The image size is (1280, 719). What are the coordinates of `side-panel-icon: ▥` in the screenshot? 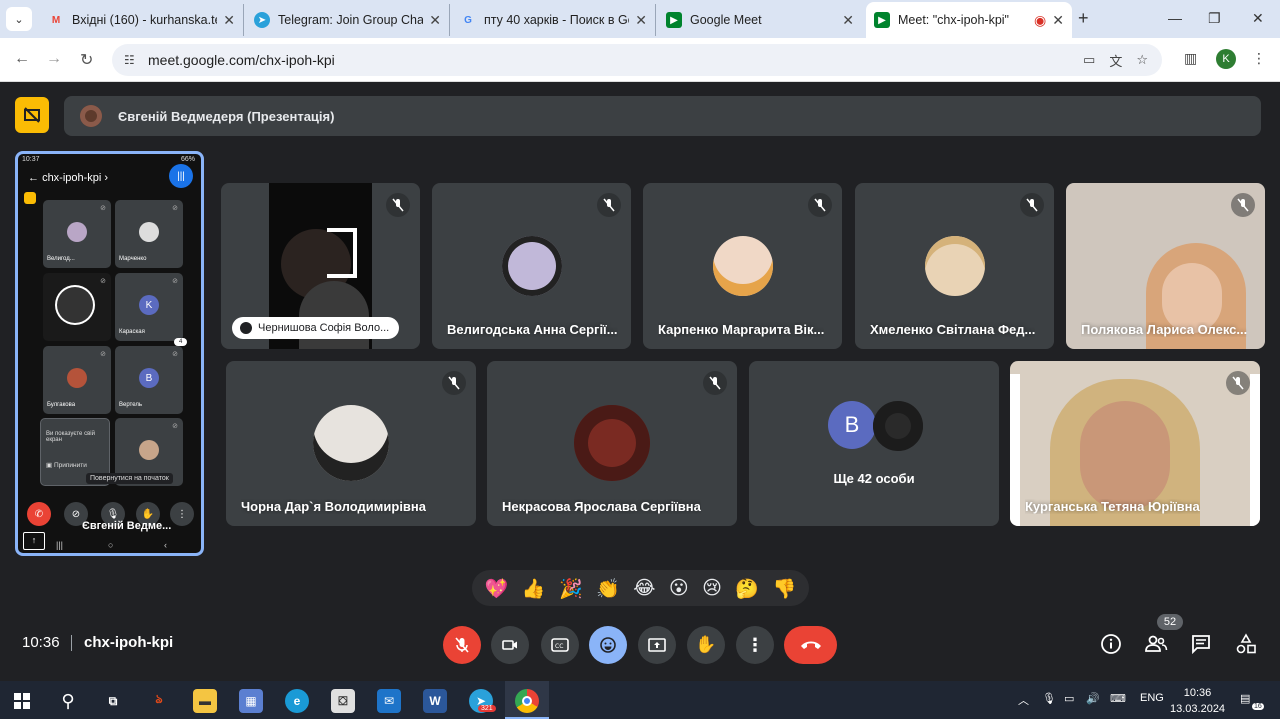 It's located at (1190, 58).